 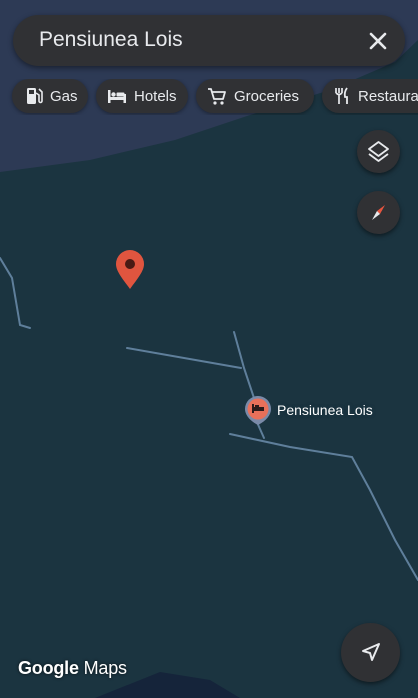 What do you see at coordinates (325, 410) in the screenshot?
I see `place-label: Pensiunea Lois` at bounding box center [325, 410].